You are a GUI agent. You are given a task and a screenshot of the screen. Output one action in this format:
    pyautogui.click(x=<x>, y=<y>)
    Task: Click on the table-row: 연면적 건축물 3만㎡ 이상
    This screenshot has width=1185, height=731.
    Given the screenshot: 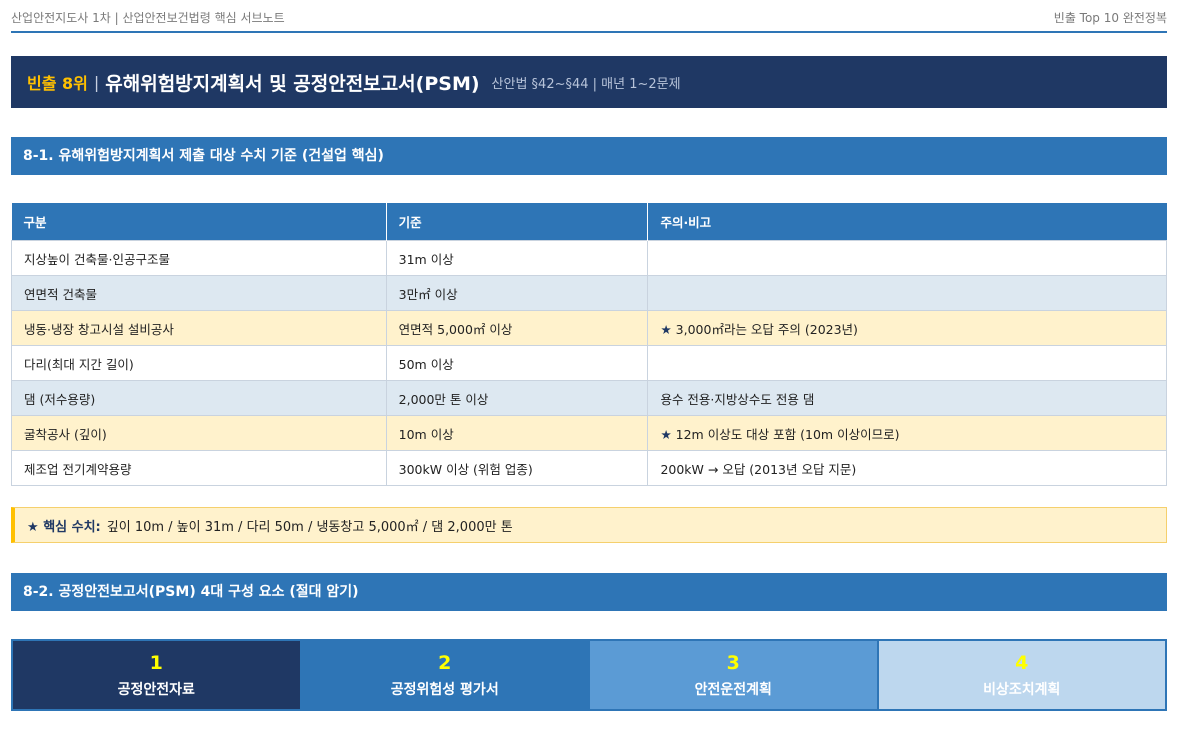 What is the action you would take?
    pyautogui.click(x=589, y=293)
    